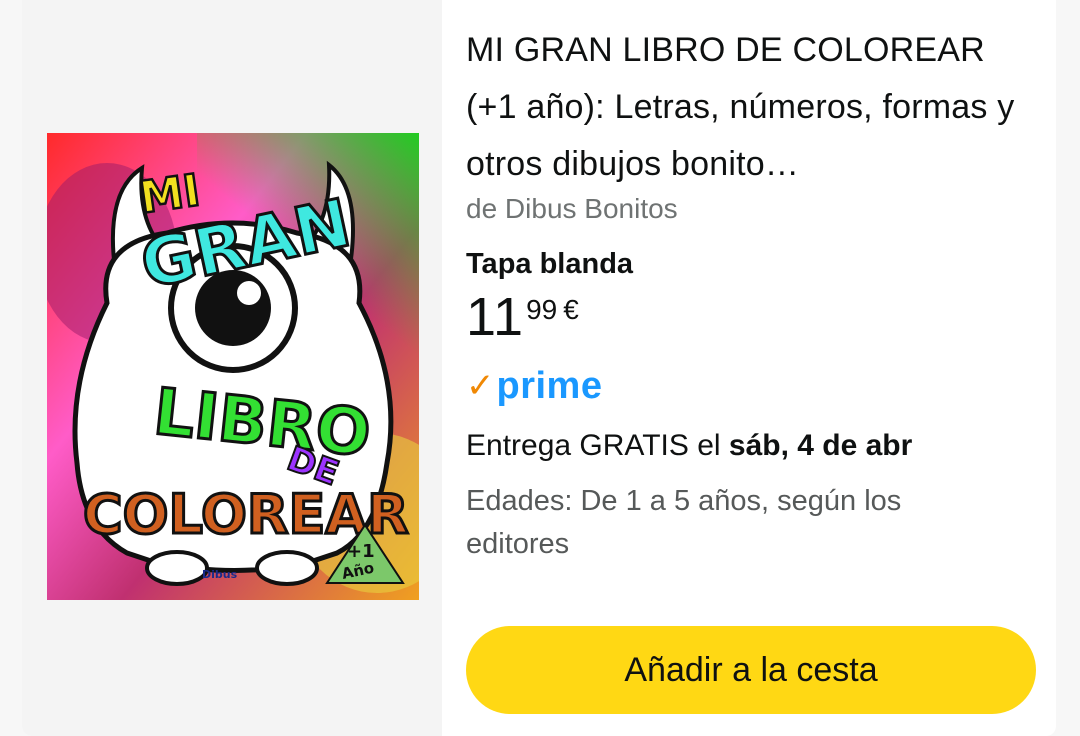 Image resolution: width=1080 pixels, height=736 pixels. Describe the element at coordinates (571, 309) in the screenshot. I see `price-currency: €` at that location.